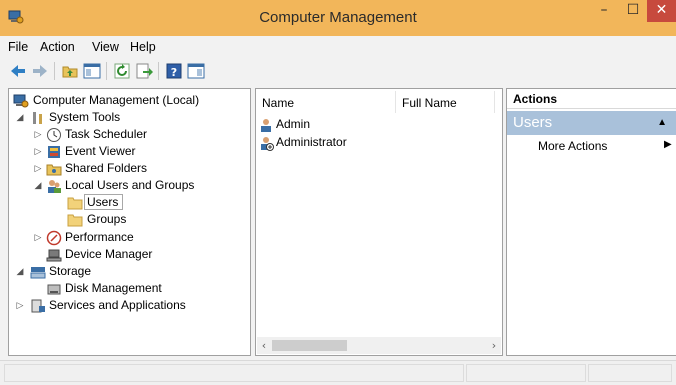 The width and height of the screenshot is (676, 385). I want to click on tree-label: Task Scheduler, so click(106, 134).